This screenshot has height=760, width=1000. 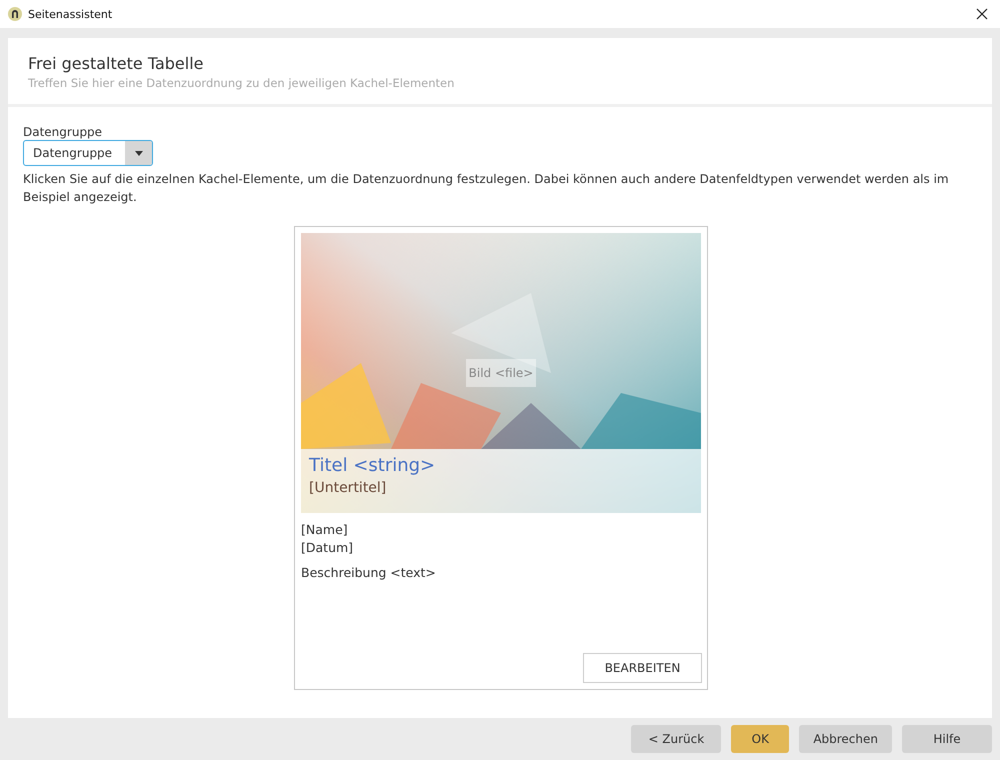 I want to click on page-subtitle: Treffen Sie hier eine Datenzuordnung zu den jeweiligen Kachel-Elementen, so click(x=242, y=83).